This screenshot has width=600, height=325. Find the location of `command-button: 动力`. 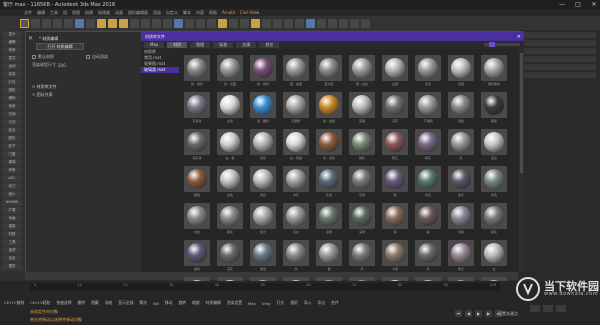

command-button: 动力 is located at coordinates (12, 186).